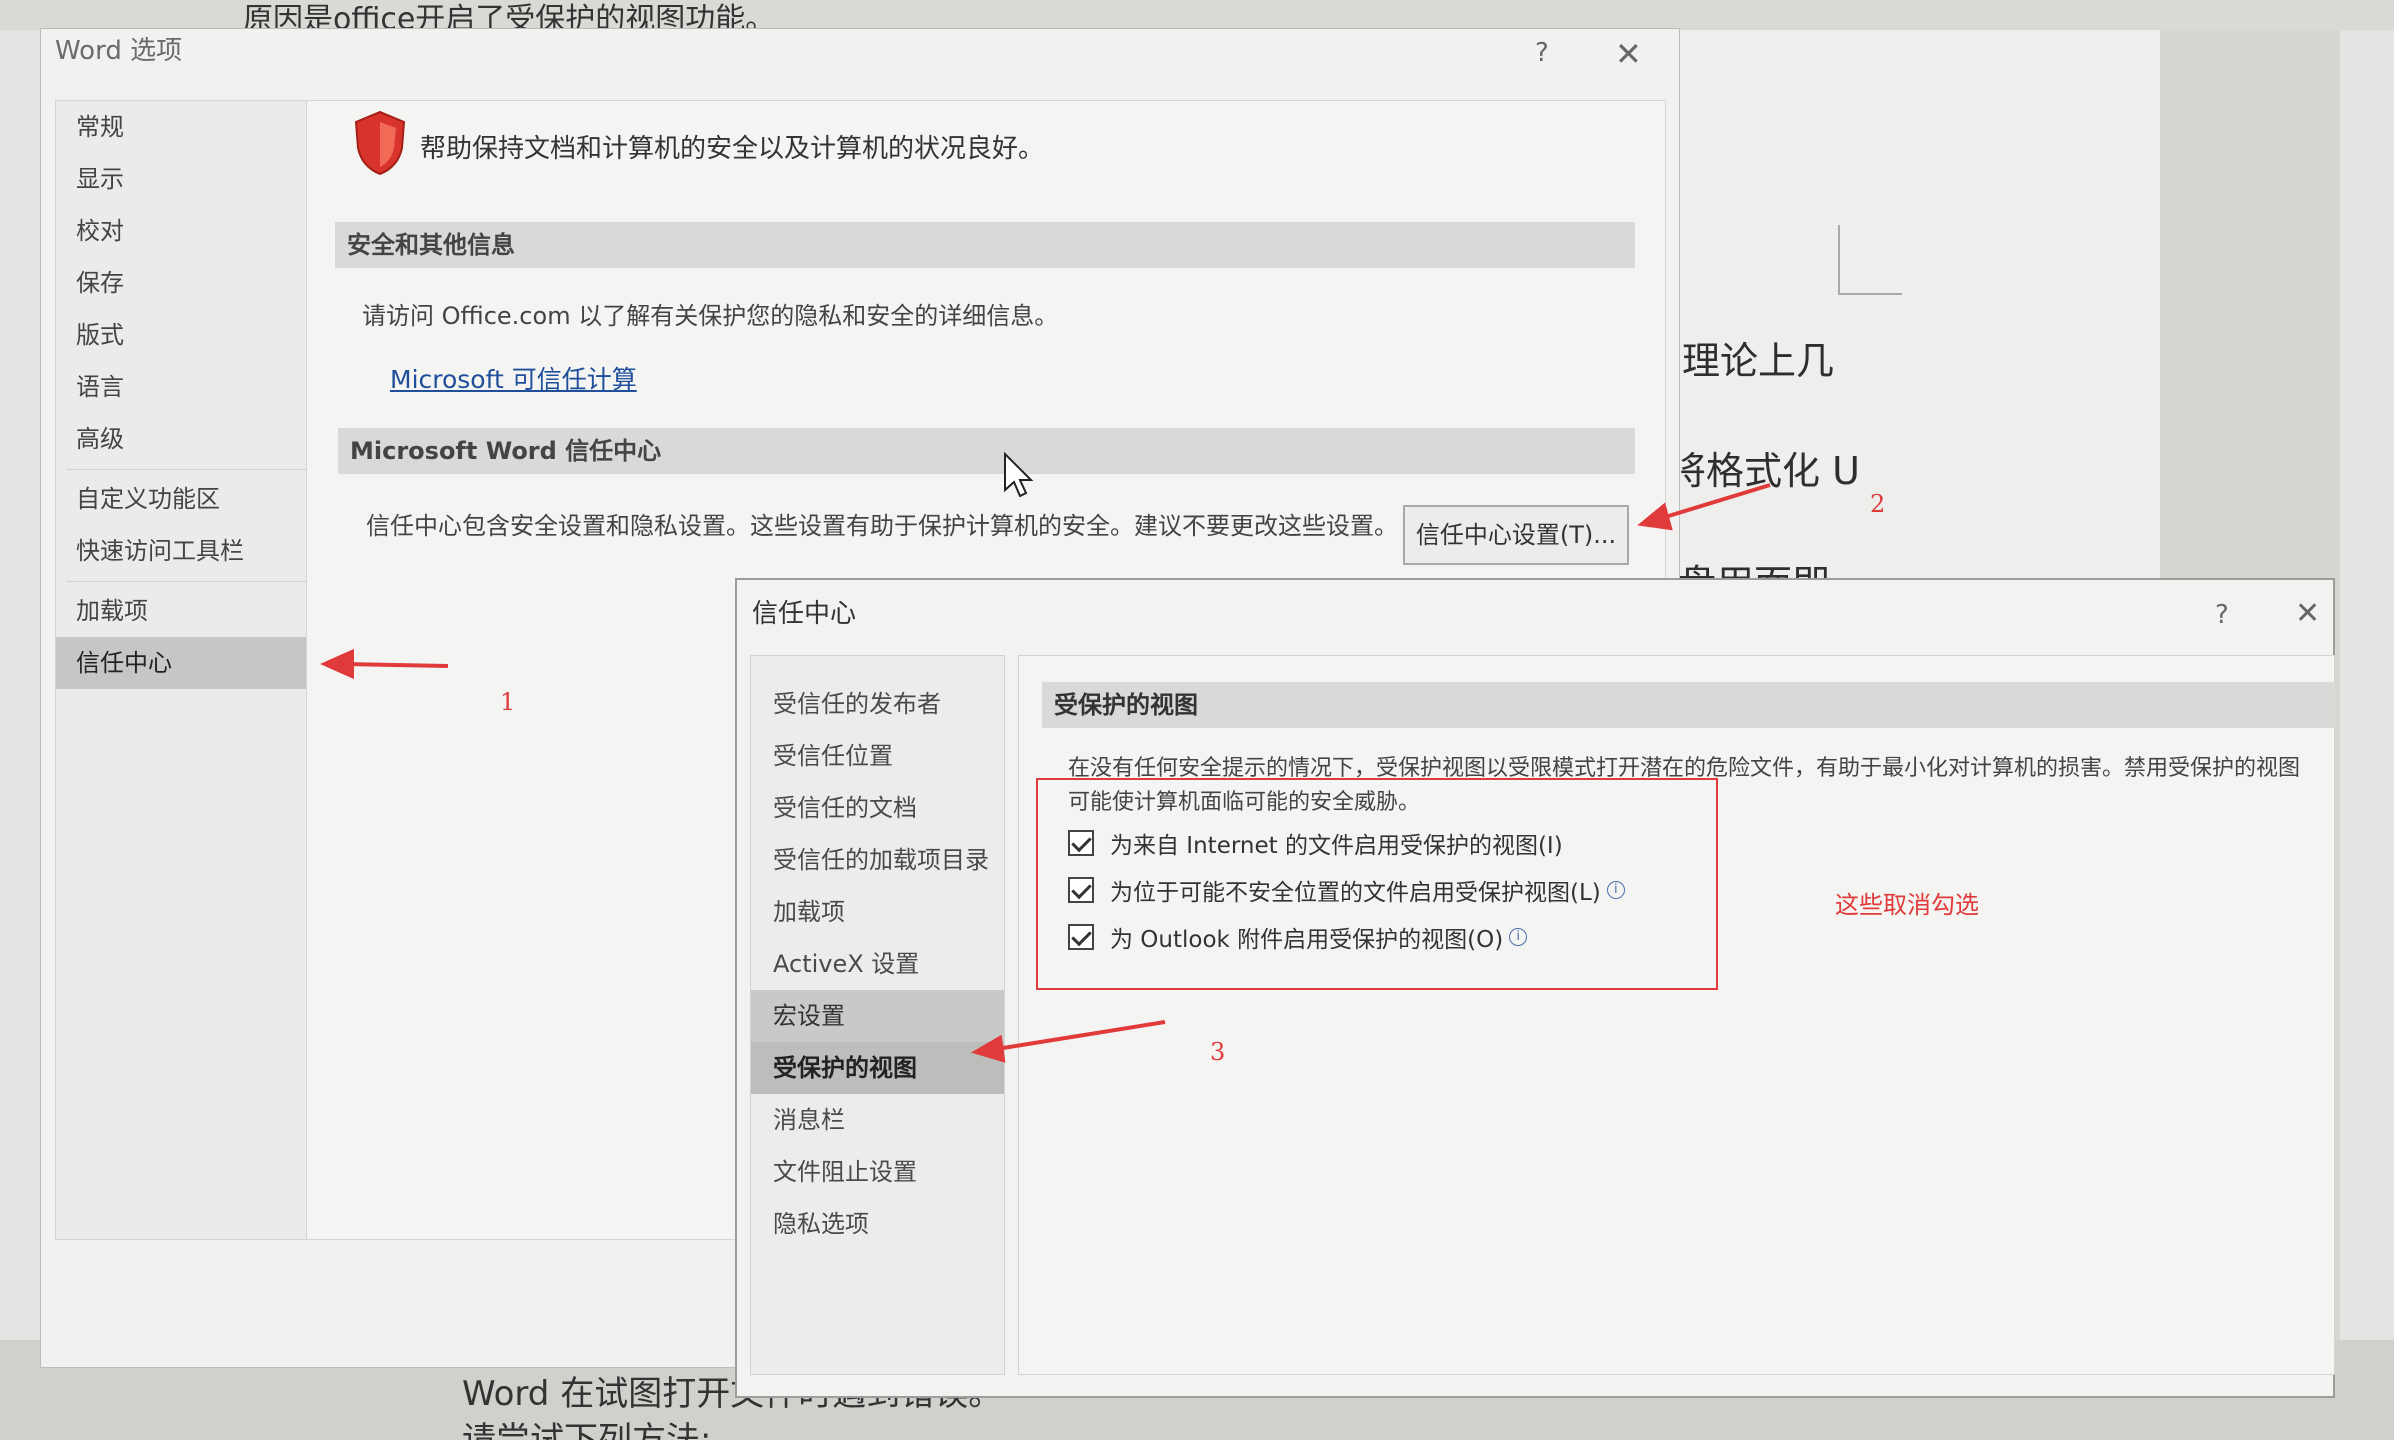 This screenshot has width=2394, height=1440. Describe the element at coordinates (185, 335) in the screenshot. I see `nav-layout: 版式` at that location.